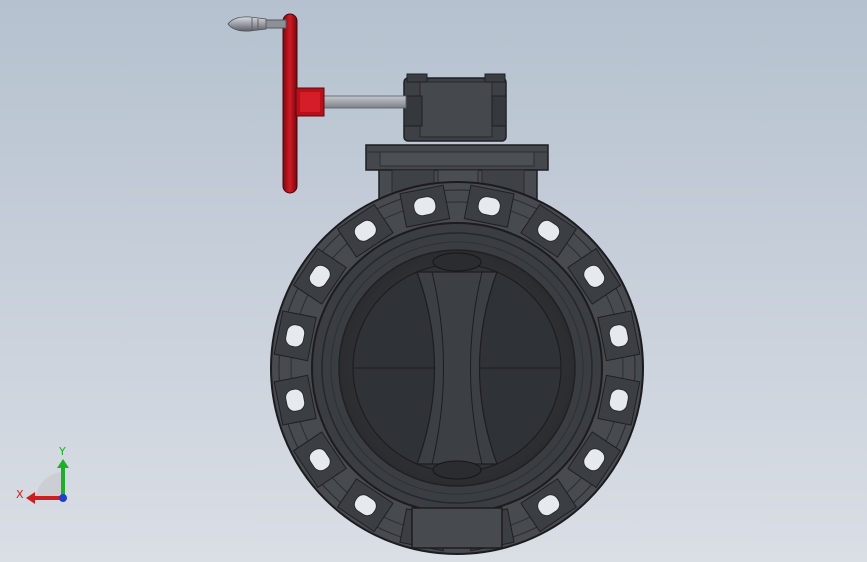  What do you see at coordinates (63, 498) in the screenshot?
I see `z-axis-dot` at bounding box center [63, 498].